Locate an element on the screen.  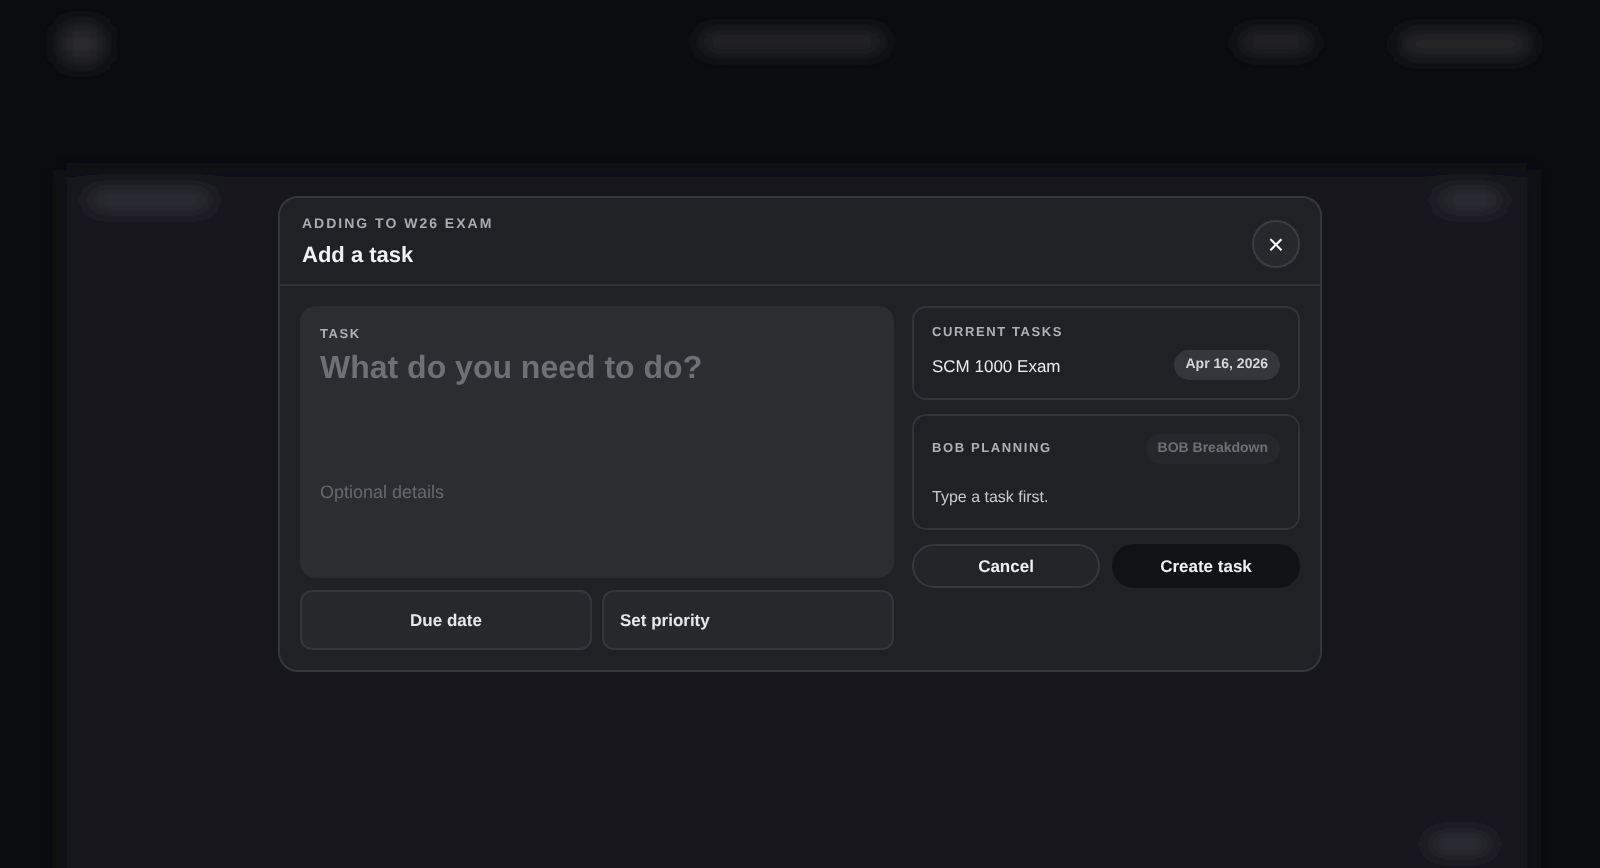
option-button: Due date is located at coordinates (446, 620).